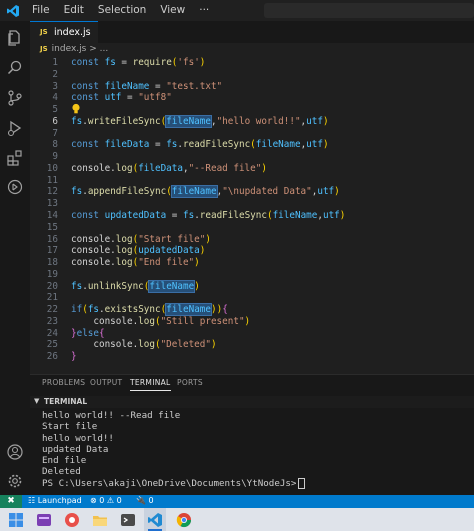 The width and height of the screenshot is (474, 531). I want to click on terminal-line: Deleted, so click(61, 472).